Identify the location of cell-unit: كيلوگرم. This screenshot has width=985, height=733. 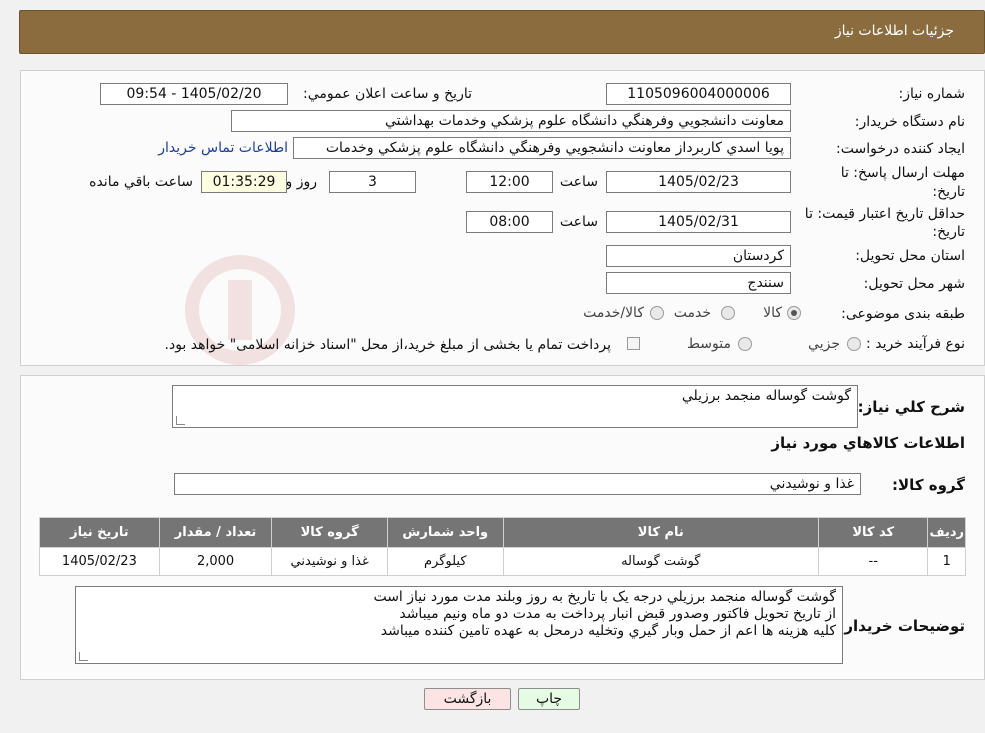
(445, 561).